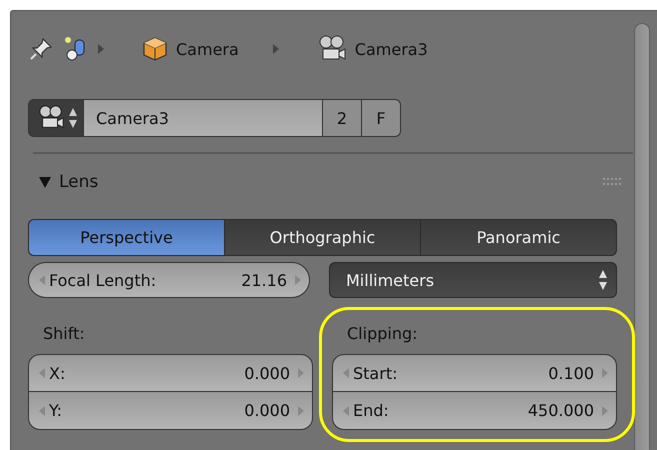 This screenshot has height=450, width=657. What do you see at coordinates (68, 182) in the screenshot?
I see `panel-header: Lens` at bounding box center [68, 182].